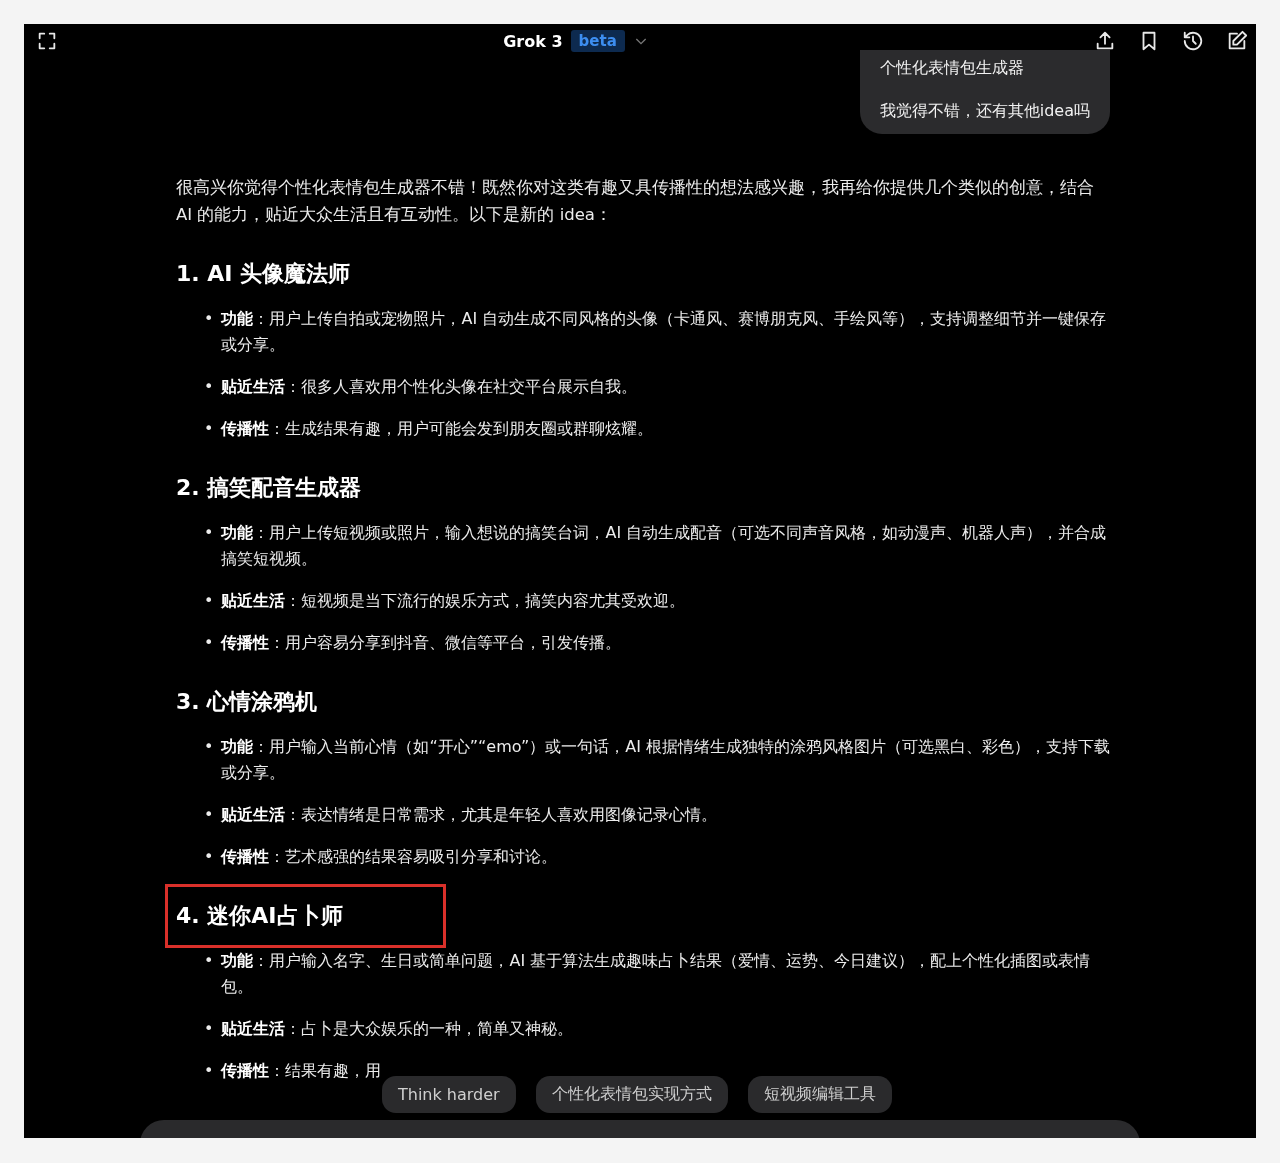  I want to click on bullet-item: 功能：用户上传短视频或照片，输入想说的搞笑台词，AI 自动生成配音（可选不同声音风格，如动漫声、机器人声），并合成搞笑短视频。, so click(664, 546).